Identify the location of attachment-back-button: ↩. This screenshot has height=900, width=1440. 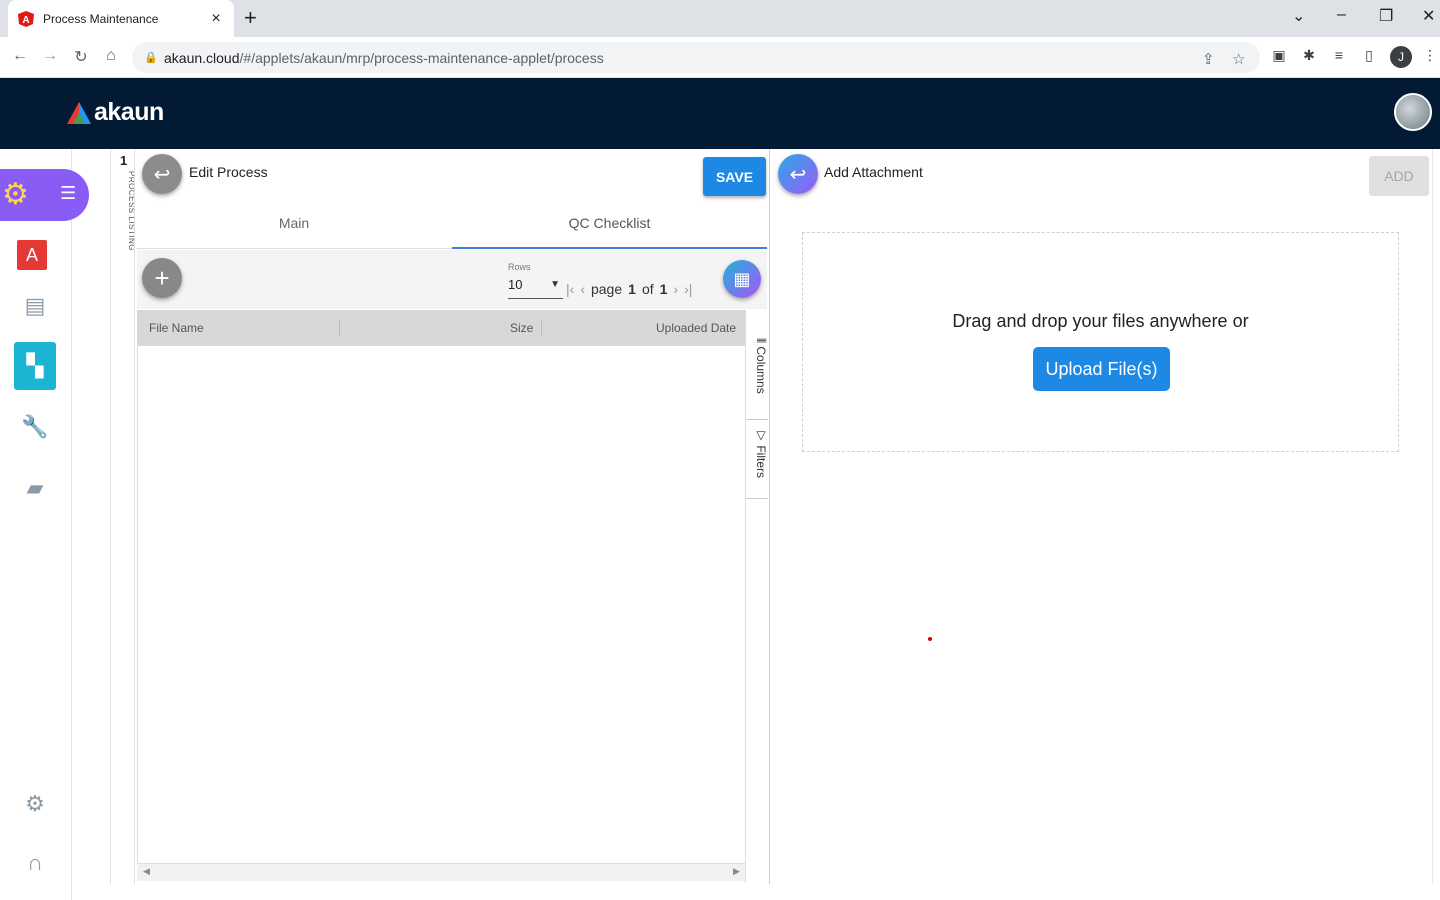
(798, 174).